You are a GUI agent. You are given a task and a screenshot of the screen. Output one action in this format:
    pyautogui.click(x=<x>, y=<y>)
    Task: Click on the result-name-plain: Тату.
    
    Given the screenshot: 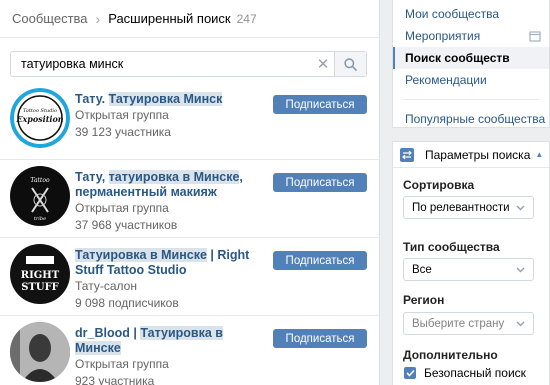 What is the action you would take?
    pyautogui.click(x=92, y=99)
    